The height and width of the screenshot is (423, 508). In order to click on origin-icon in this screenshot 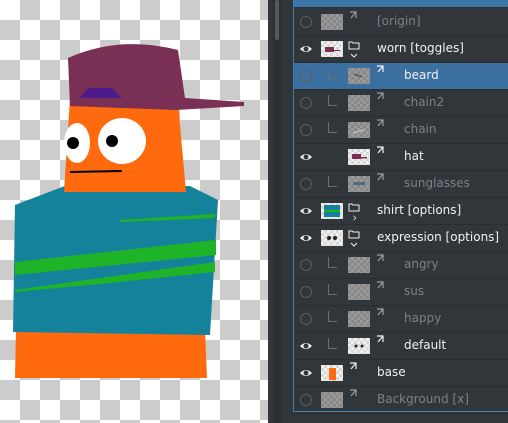, I will do `click(353, 15)`.